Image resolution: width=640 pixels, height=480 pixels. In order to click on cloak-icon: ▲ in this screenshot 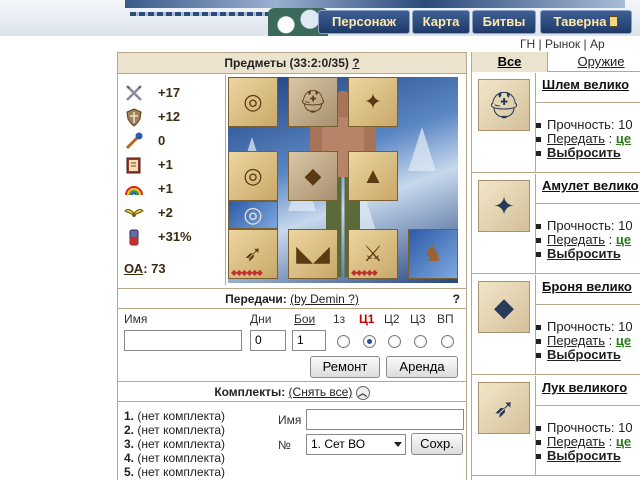, I will do `click(373, 175)`.